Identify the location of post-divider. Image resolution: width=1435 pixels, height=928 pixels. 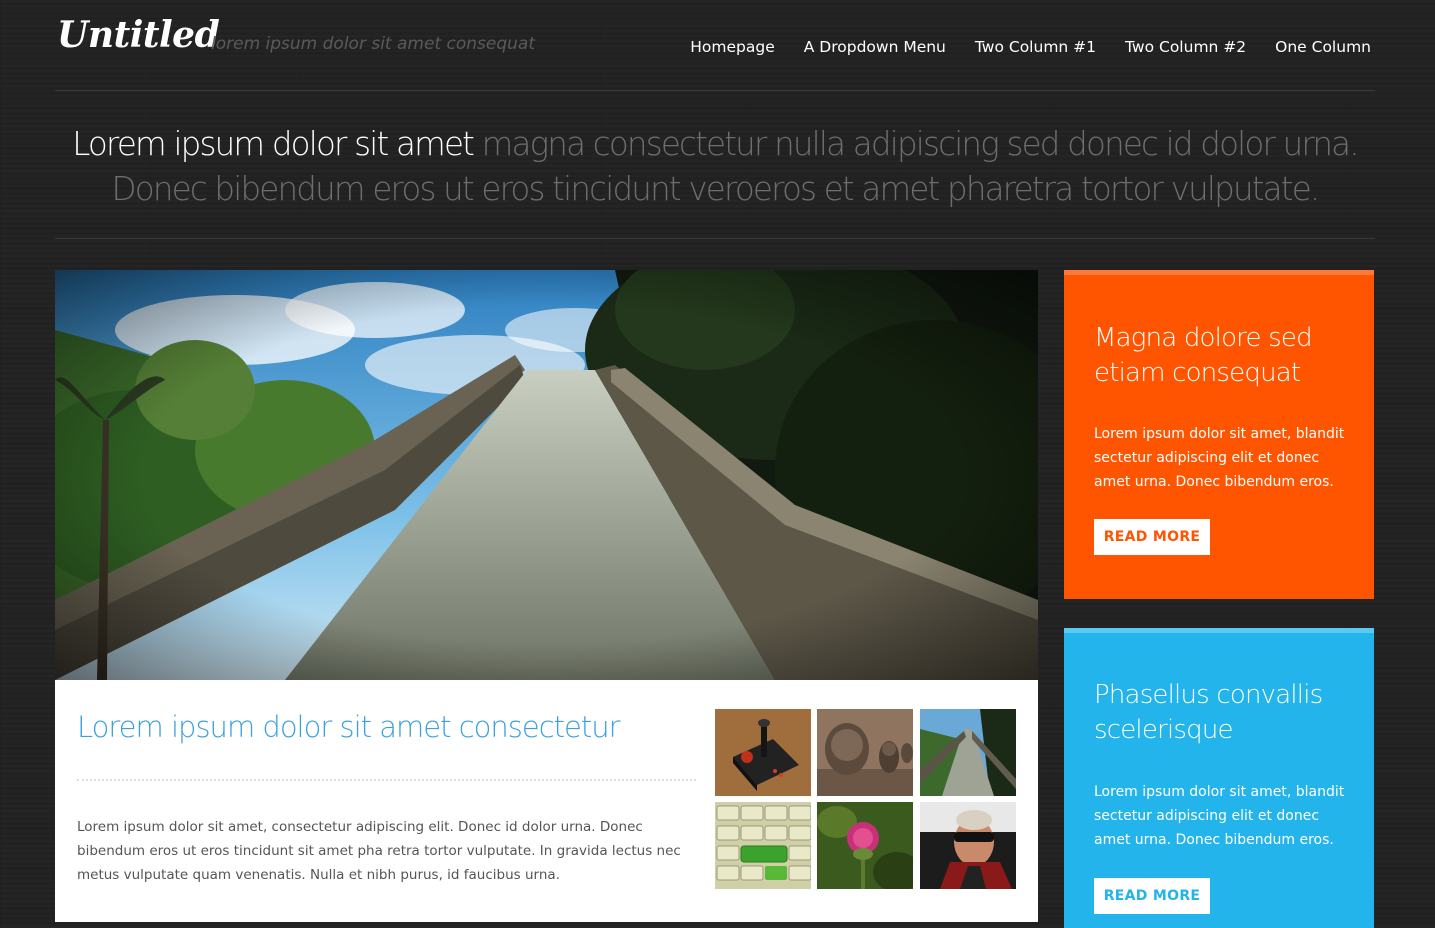
(386, 780).